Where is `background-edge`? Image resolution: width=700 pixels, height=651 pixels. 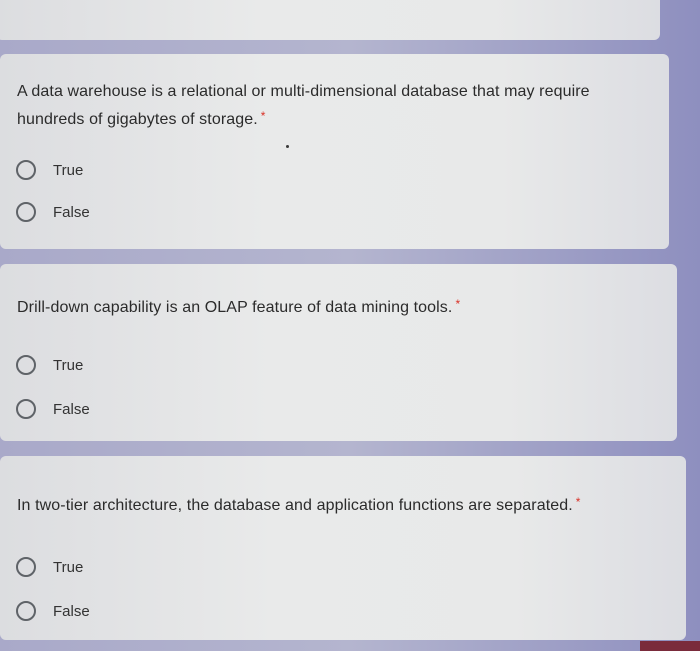
background-edge is located at coordinates (670, 646).